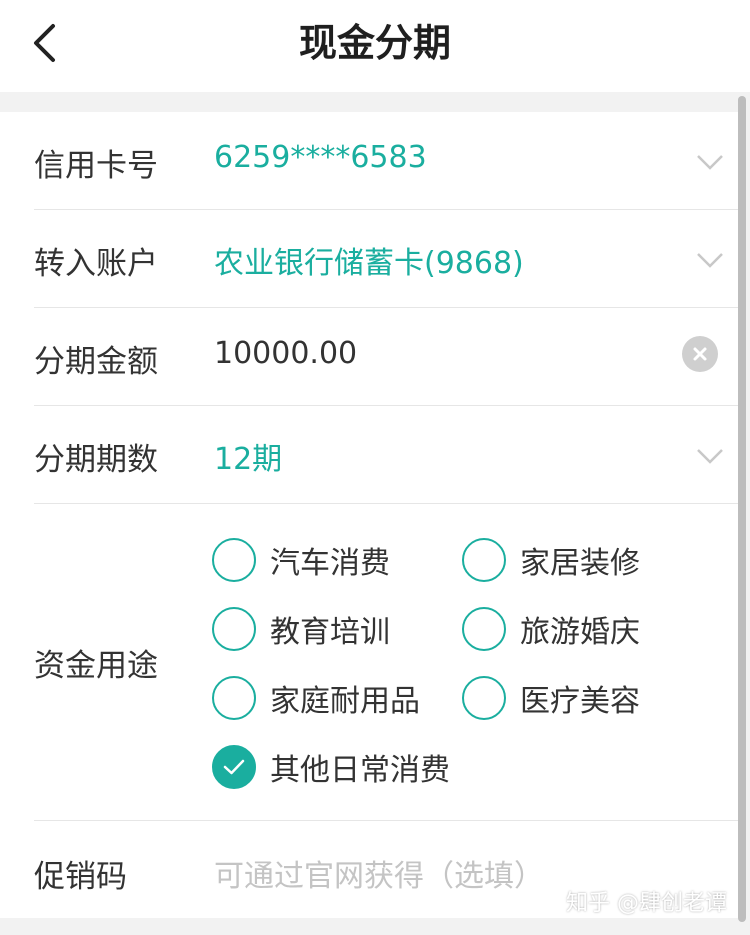 The image size is (750, 935). What do you see at coordinates (80, 877) in the screenshot?
I see `promo-code-label: 促销码` at bounding box center [80, 877].